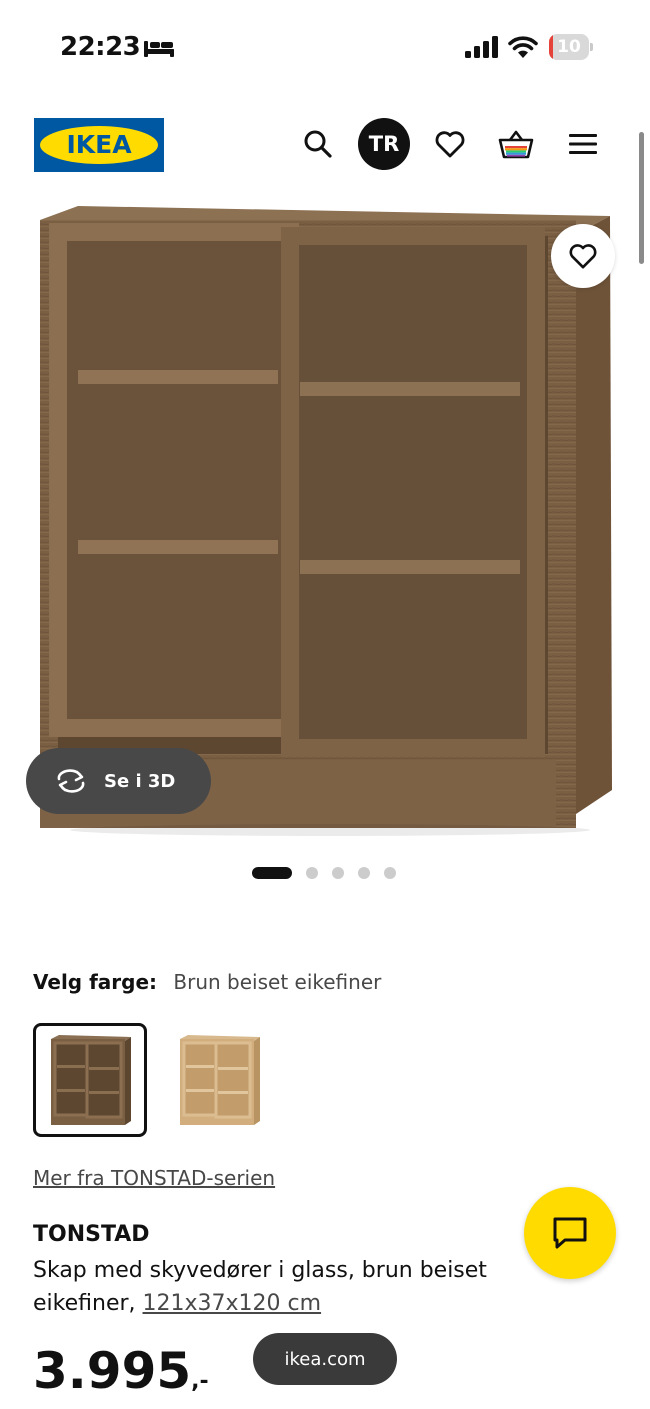  I want to click on wifi-icon, so click(523, 47).